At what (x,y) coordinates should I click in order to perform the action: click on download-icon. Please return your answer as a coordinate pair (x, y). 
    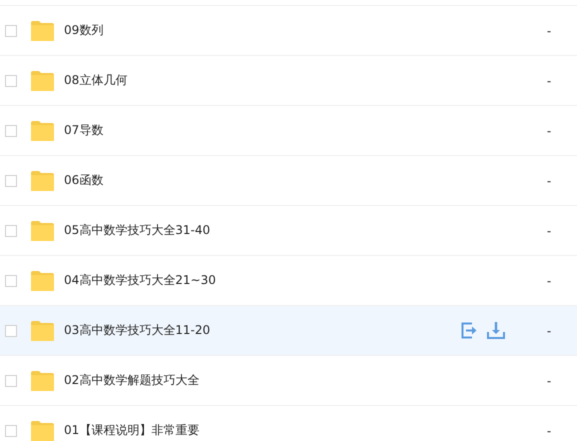
    Looking at the image, I should click on (496, 330).